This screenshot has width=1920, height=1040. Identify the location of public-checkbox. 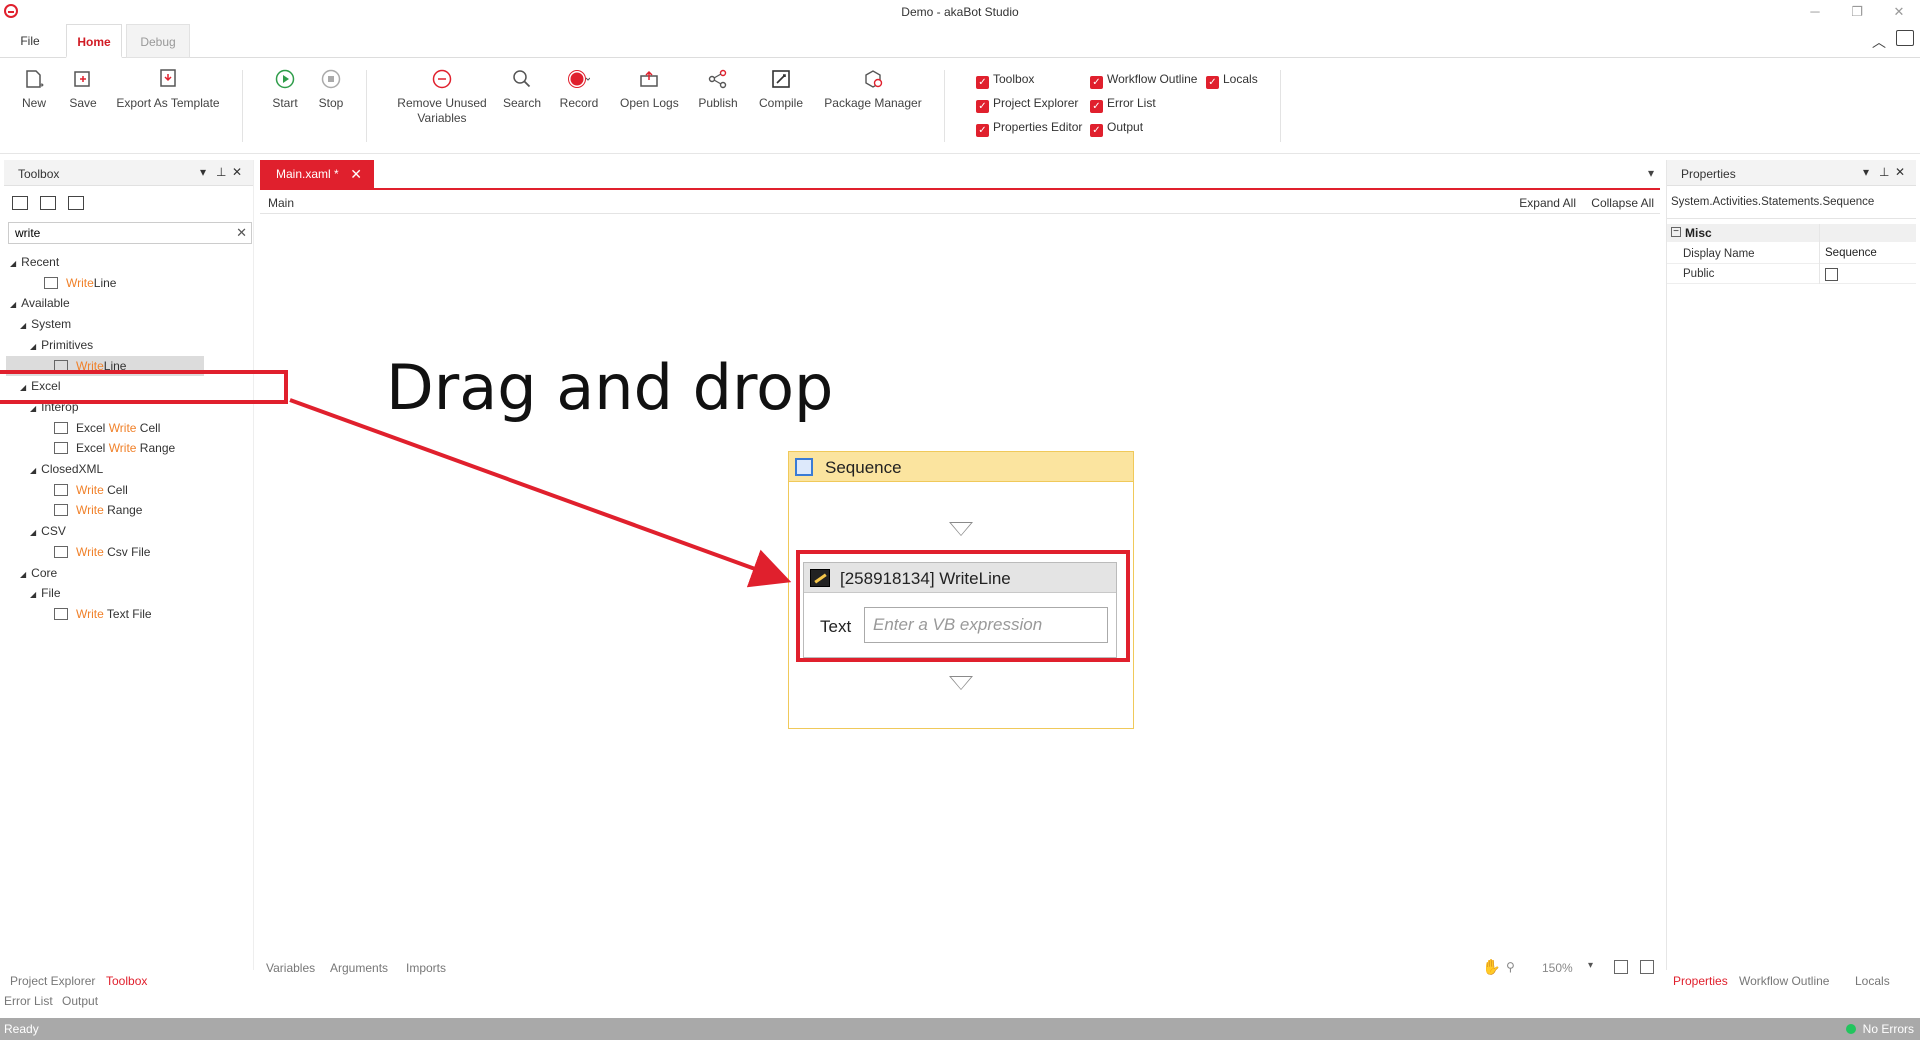
(1831, 274).